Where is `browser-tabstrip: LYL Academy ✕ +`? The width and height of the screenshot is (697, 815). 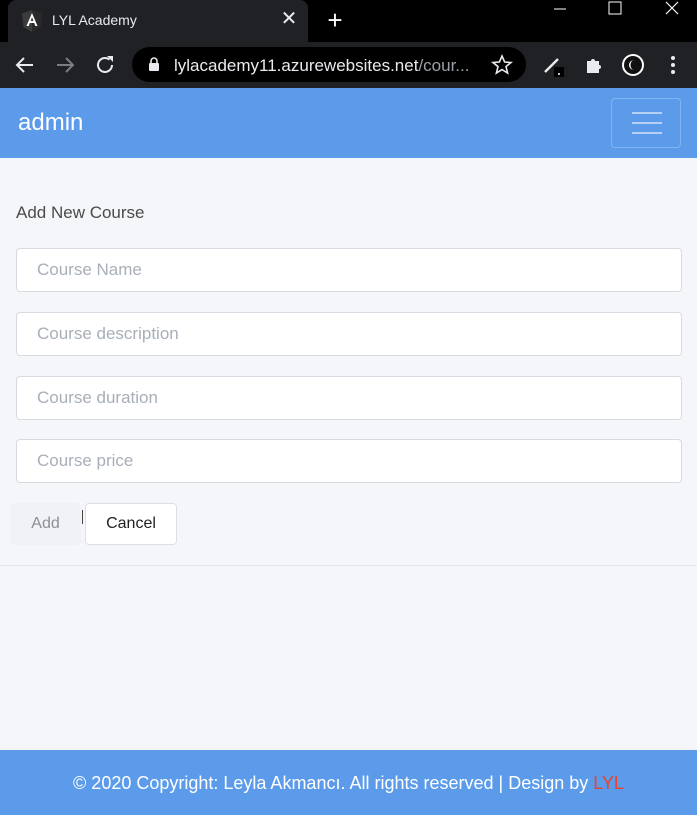
browser-tabstrip: LYL Academy ✕ + is located at coordinates (348, 21).